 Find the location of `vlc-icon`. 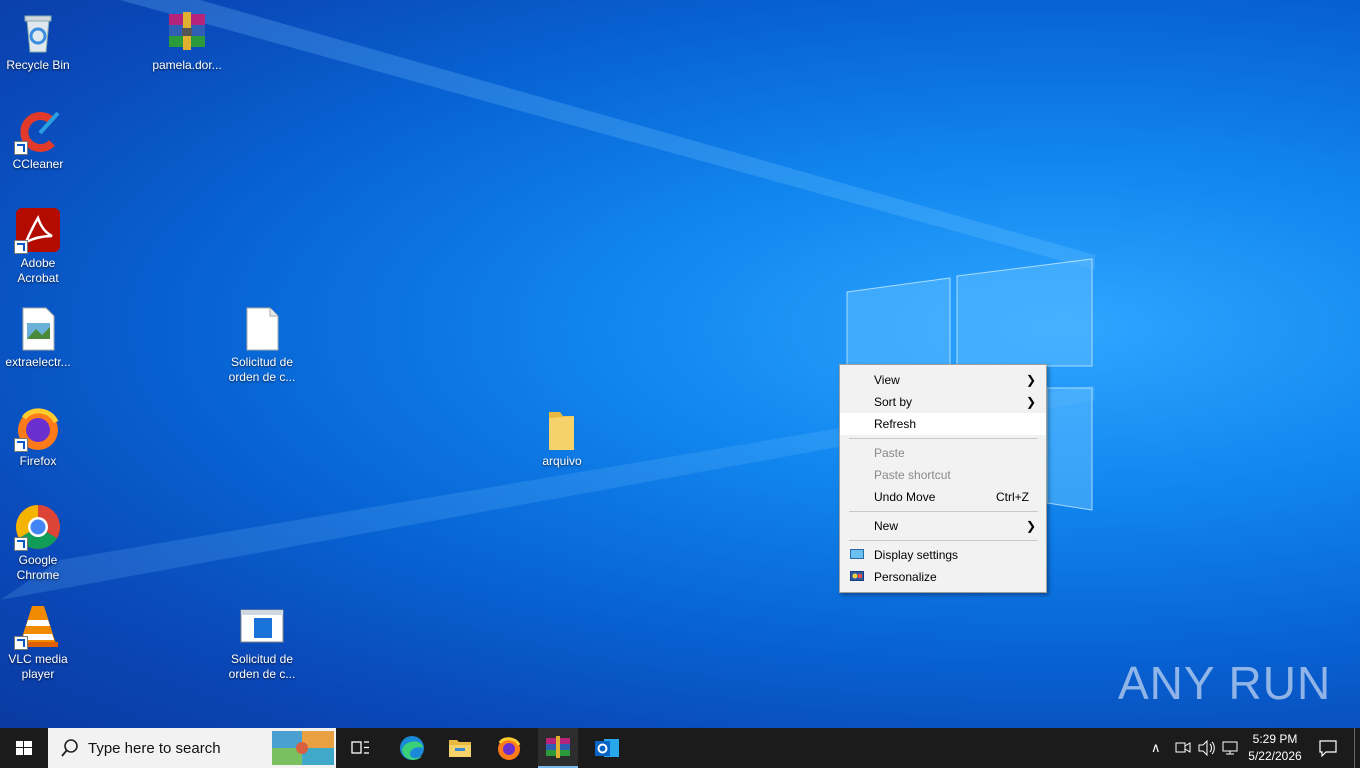

vlc-icon is located at coordinates (38, 626).